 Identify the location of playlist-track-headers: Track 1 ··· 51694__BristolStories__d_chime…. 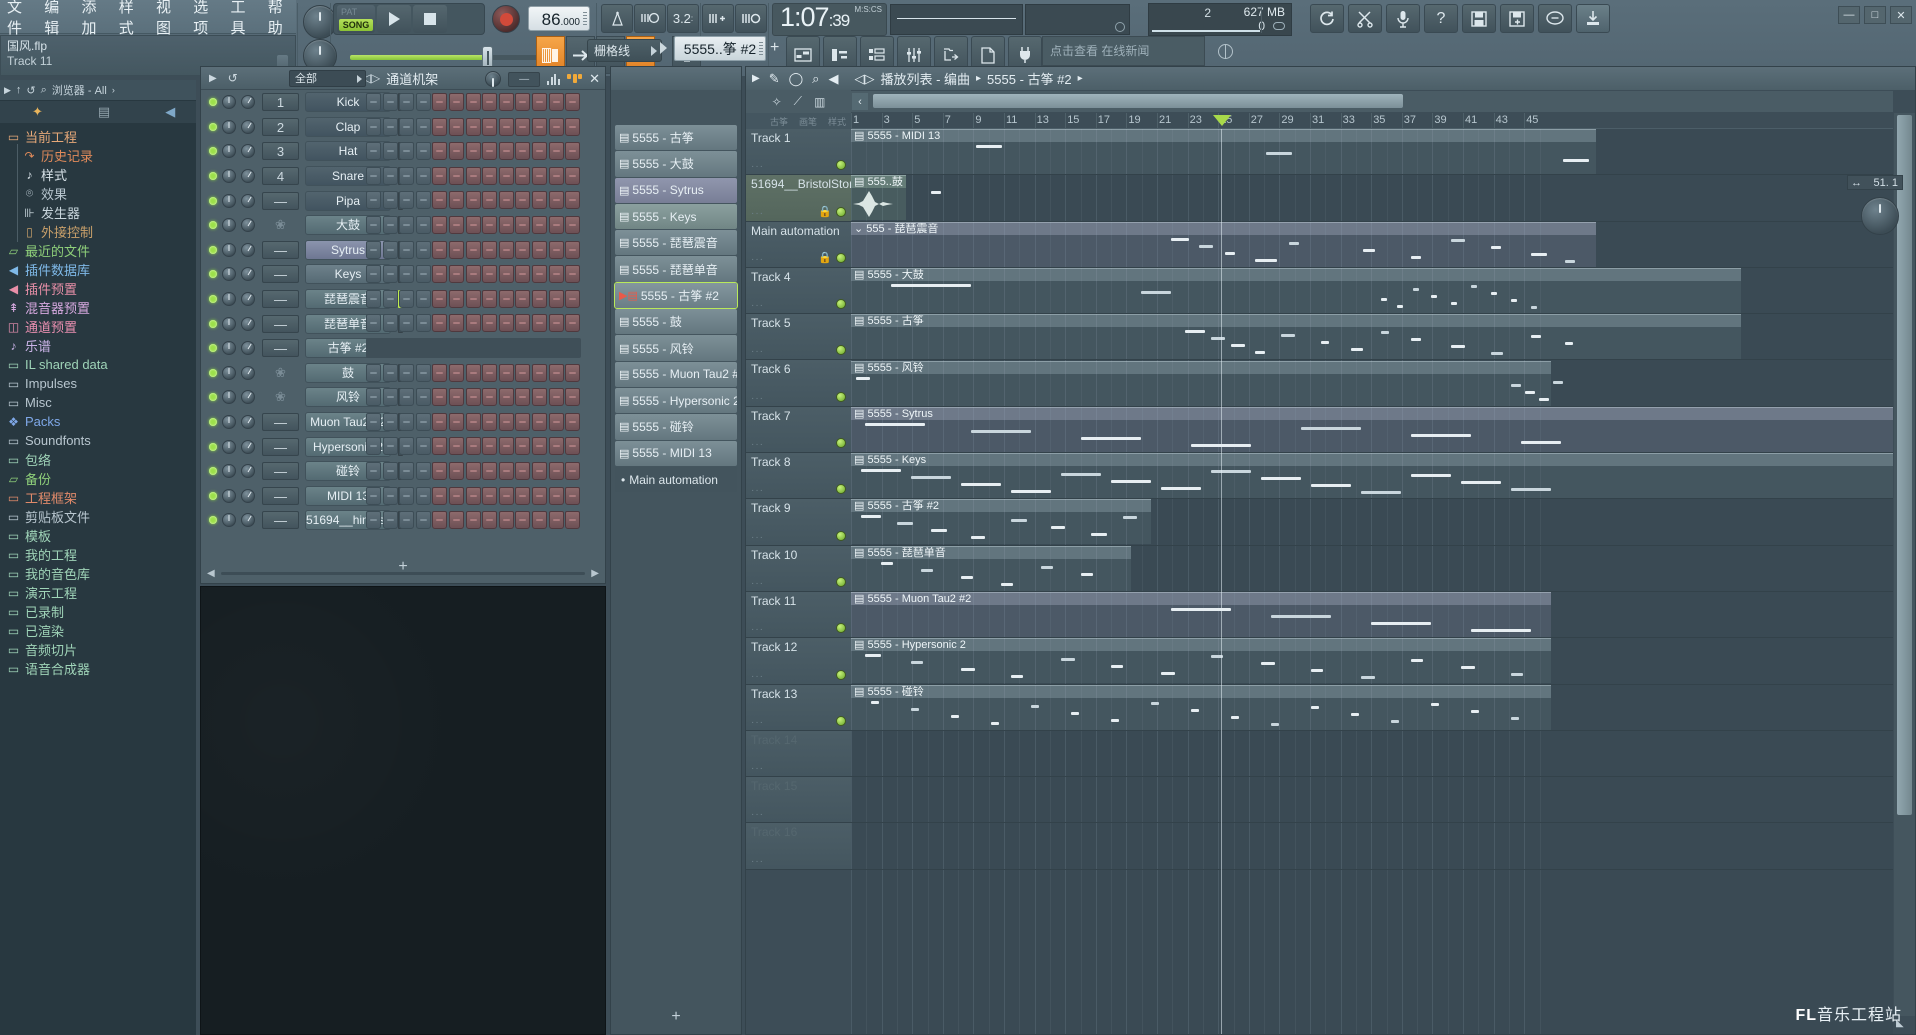
(843, 581).